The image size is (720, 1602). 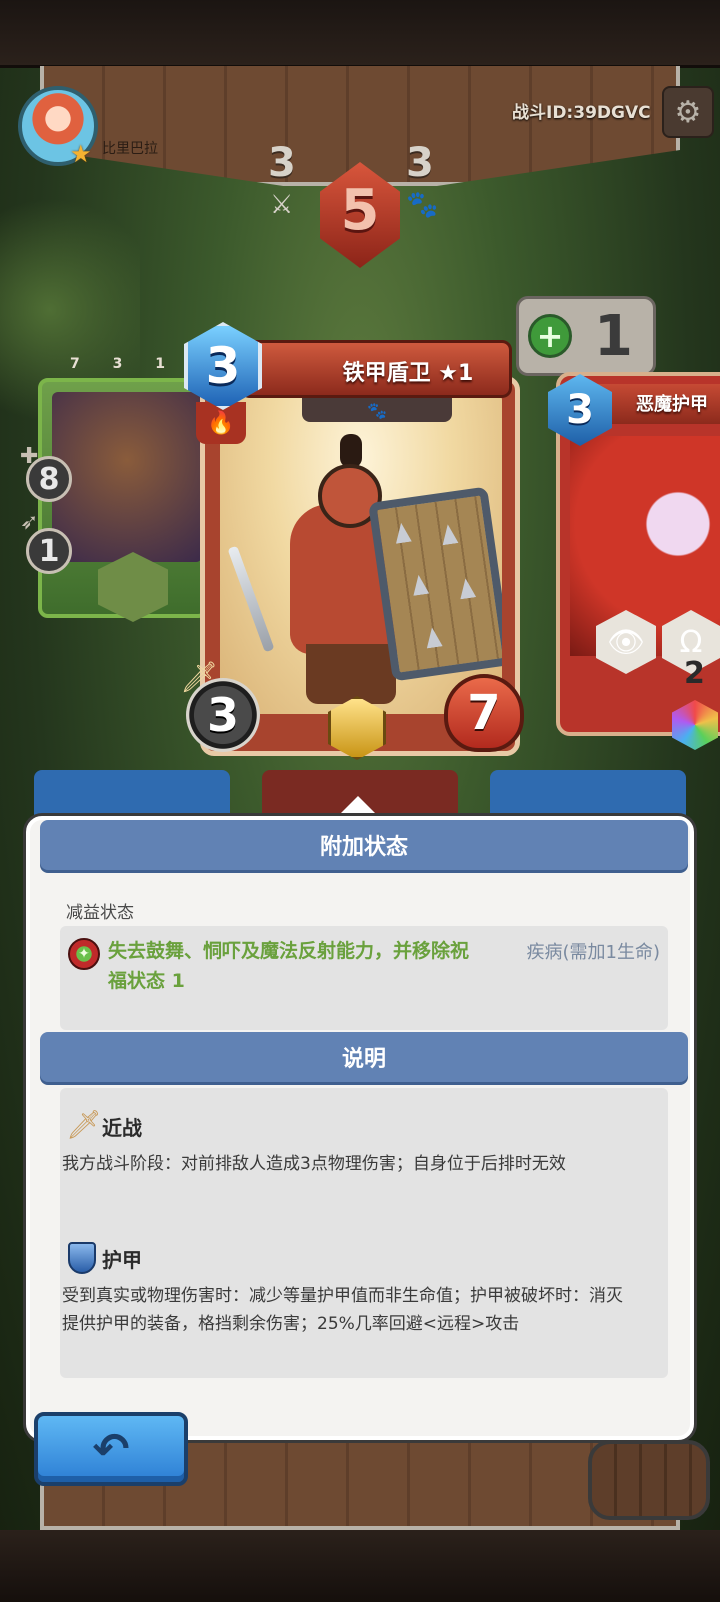 I want to click on explain-section-header: 说明, so click(x=364, y=1057).